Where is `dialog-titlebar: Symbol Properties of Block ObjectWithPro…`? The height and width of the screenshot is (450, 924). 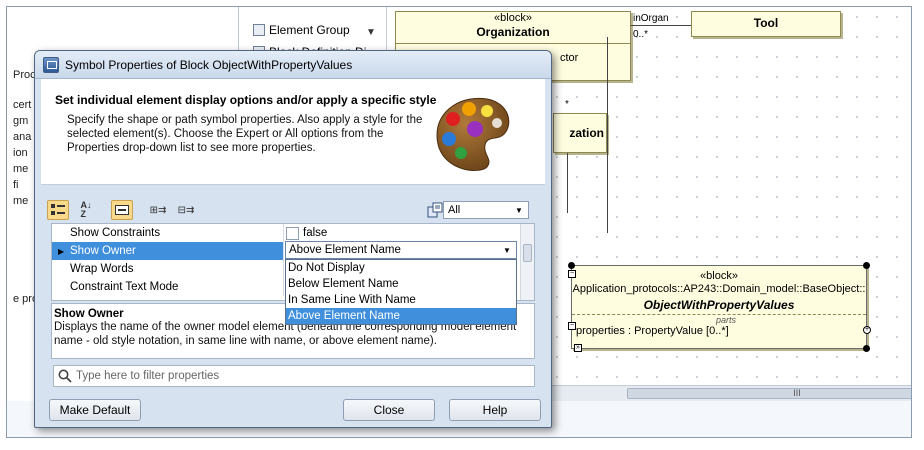
dialog-titlebar: Symbol Properties of Block ObjectWithPro… is located at coordinates (293, 65).